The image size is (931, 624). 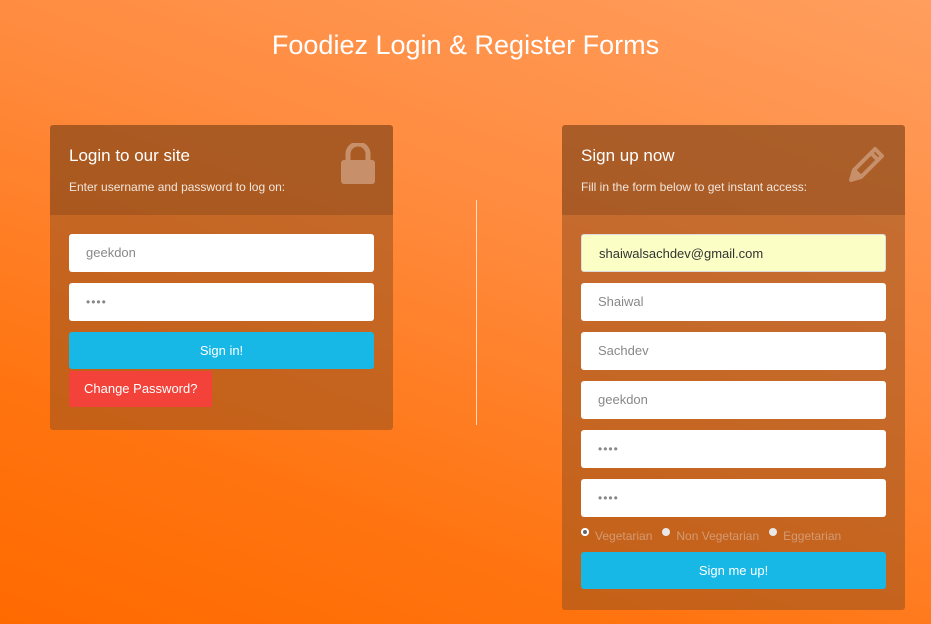 What do you see at coordinates (624, 536) in the screenshot?
I see `radio-vegetarian-label: Vegetarian` at bounding box center [624, 536].